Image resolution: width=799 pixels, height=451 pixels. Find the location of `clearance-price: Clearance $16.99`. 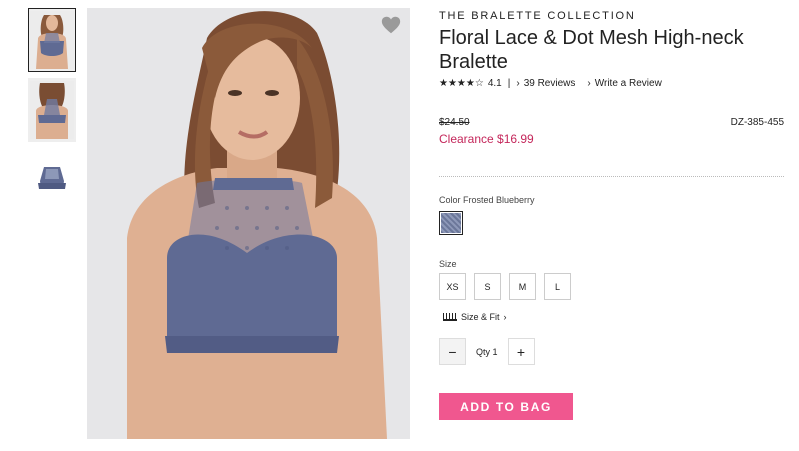

clearance-price: Clearance $16.99 is located at coordinates (486, 139).